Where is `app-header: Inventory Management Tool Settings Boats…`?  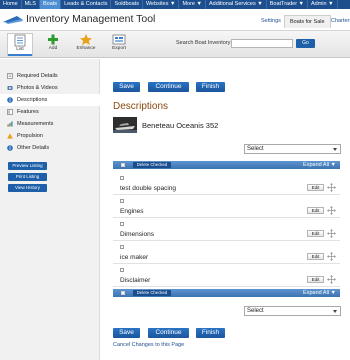
app-header: Inventory Management Tool Settings Boats… is located at coordinates (175, 20).